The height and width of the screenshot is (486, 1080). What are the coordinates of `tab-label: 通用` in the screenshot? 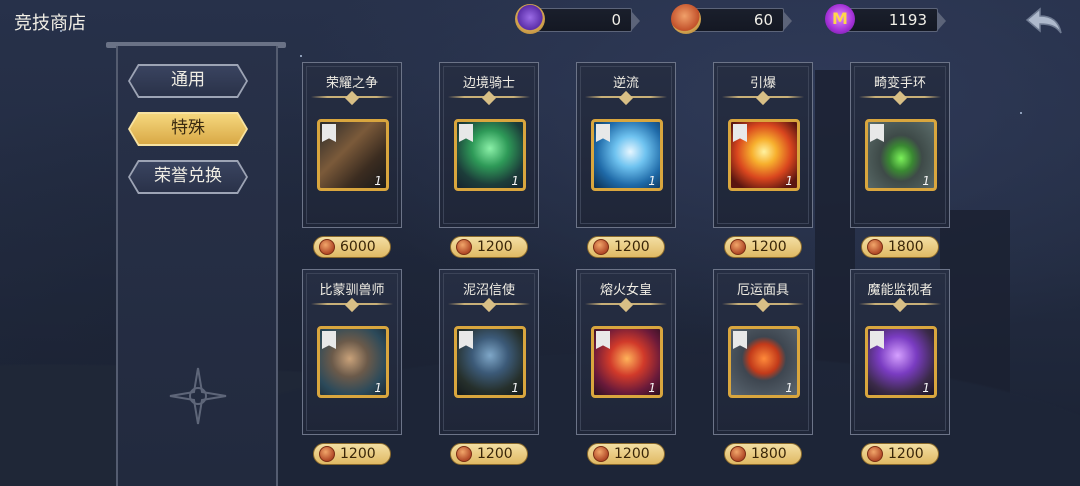 It's located at (188, 80).